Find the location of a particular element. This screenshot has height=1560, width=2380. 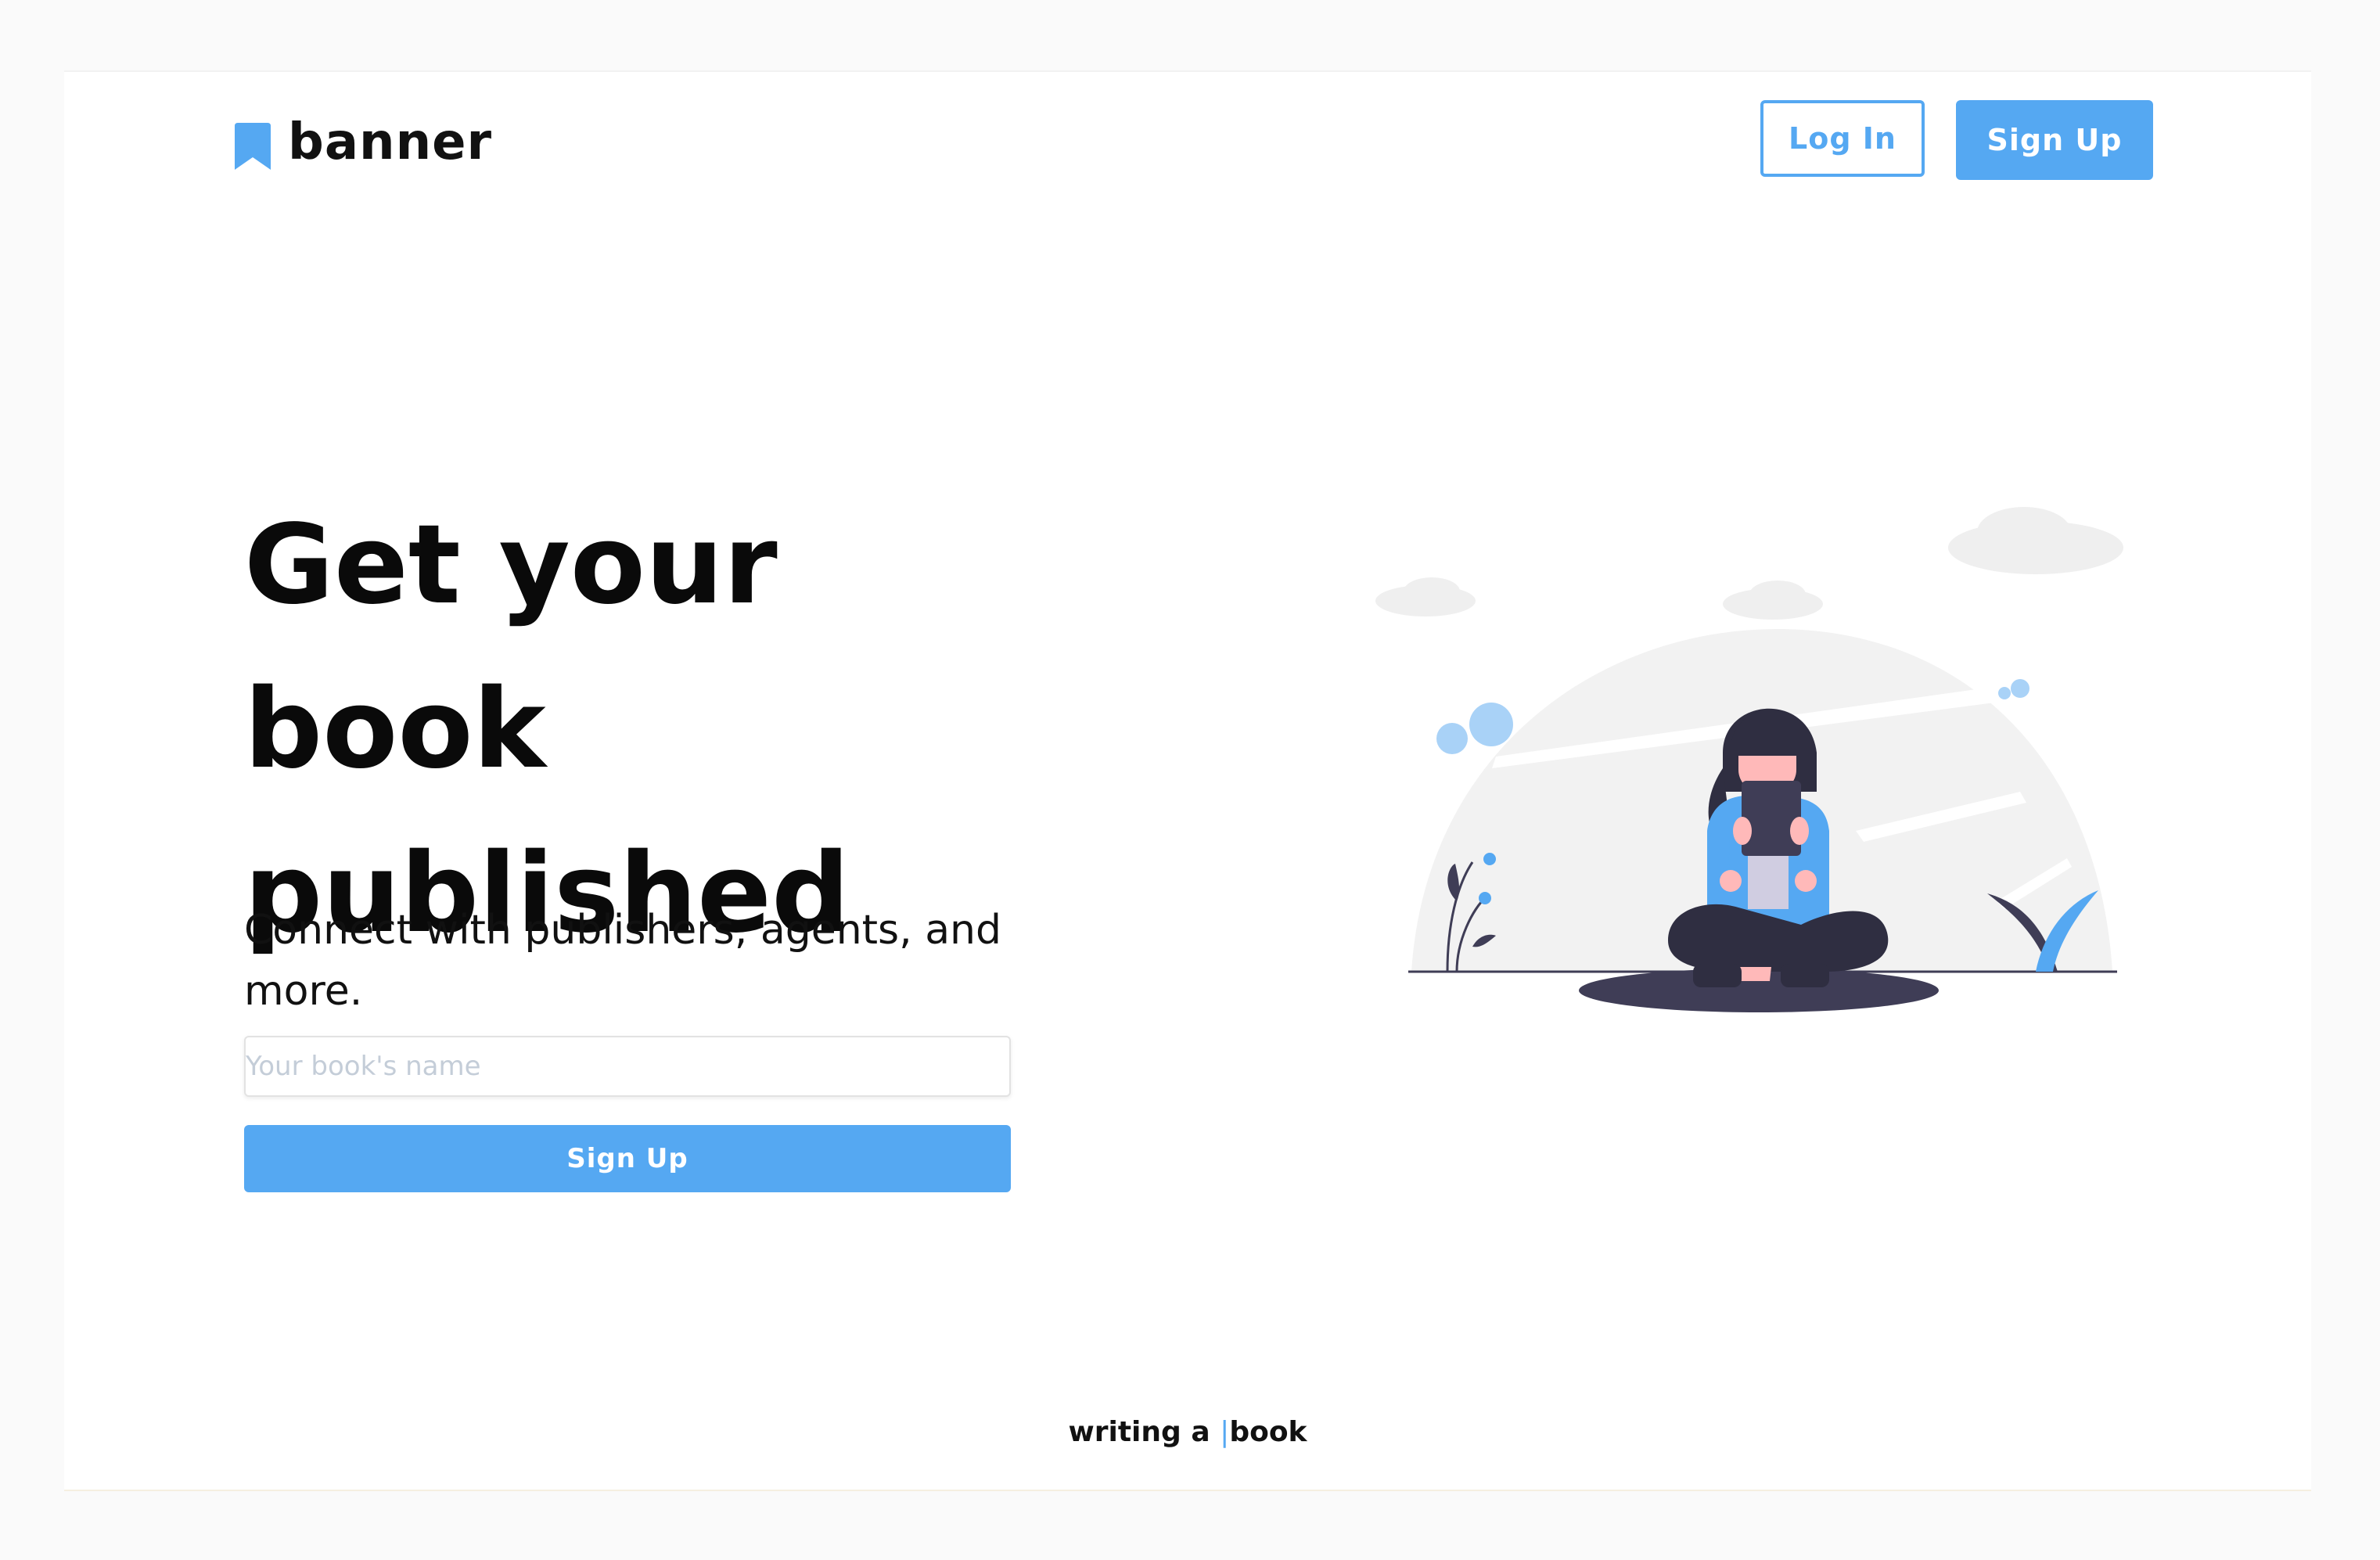

typing-word: book is located at coordinates (1268, 1432).